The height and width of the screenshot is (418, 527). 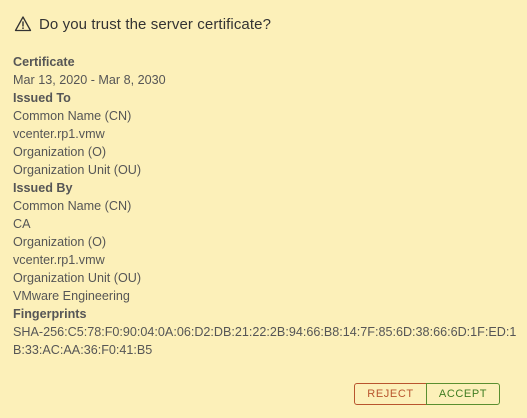 I want to click on accept-button: ACCEPT, so click(x=463, y=394).